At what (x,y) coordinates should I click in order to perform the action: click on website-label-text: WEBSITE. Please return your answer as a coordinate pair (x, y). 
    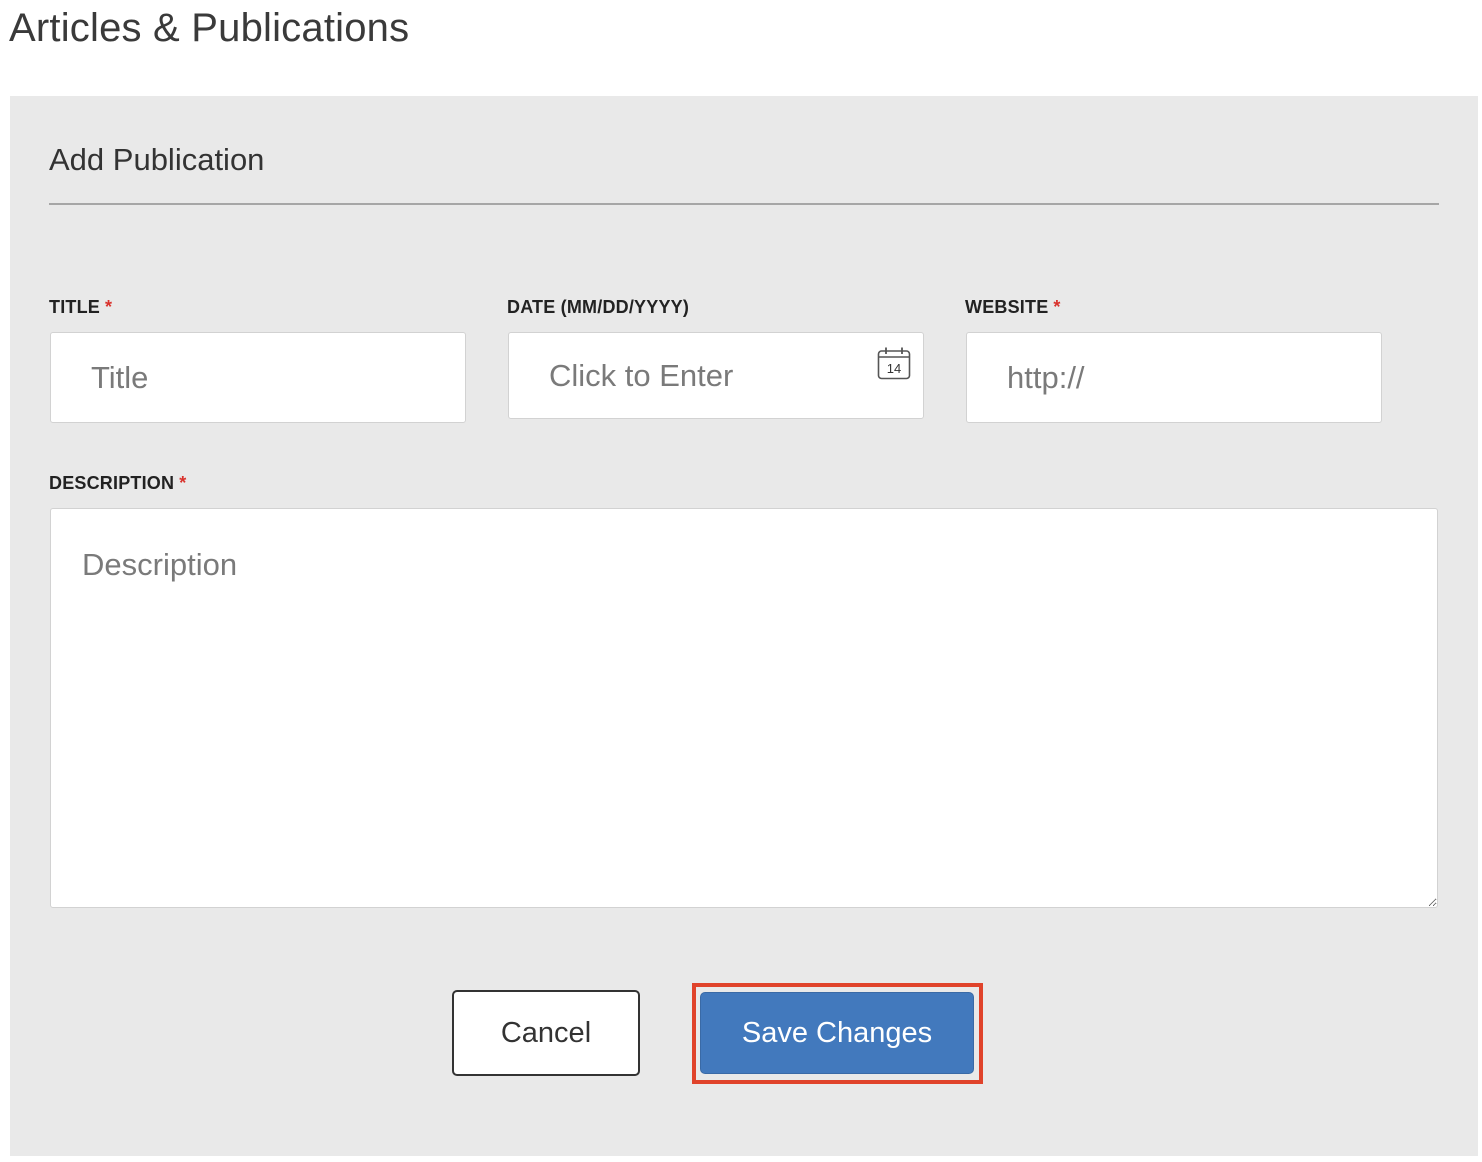
    Looking at the image, I should click on (1007, 307).